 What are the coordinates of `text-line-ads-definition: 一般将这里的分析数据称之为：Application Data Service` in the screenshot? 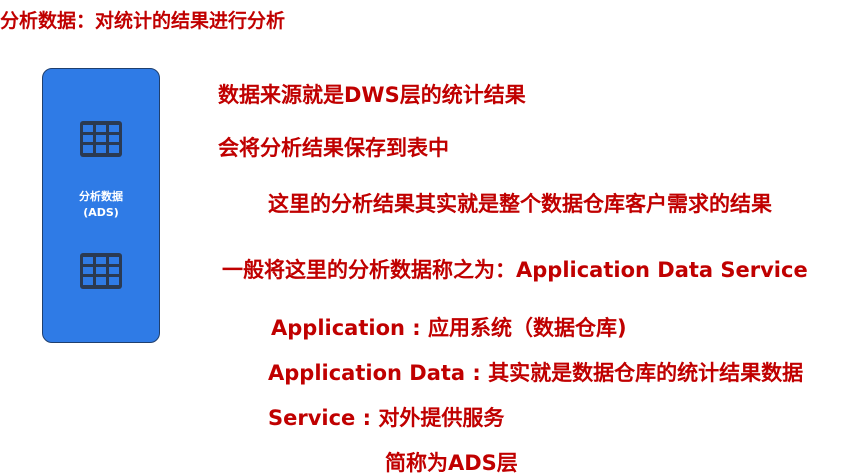 It's located at (515, 270).